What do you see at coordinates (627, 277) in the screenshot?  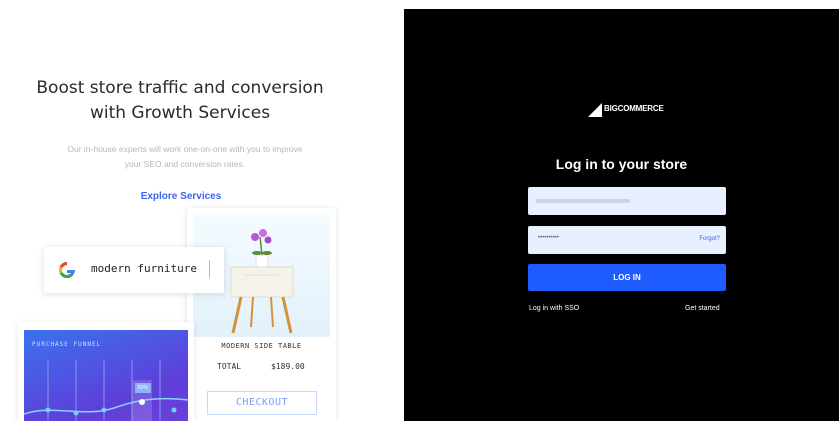 I see `login-button: LOG IN` at bounding box center [627, 277].